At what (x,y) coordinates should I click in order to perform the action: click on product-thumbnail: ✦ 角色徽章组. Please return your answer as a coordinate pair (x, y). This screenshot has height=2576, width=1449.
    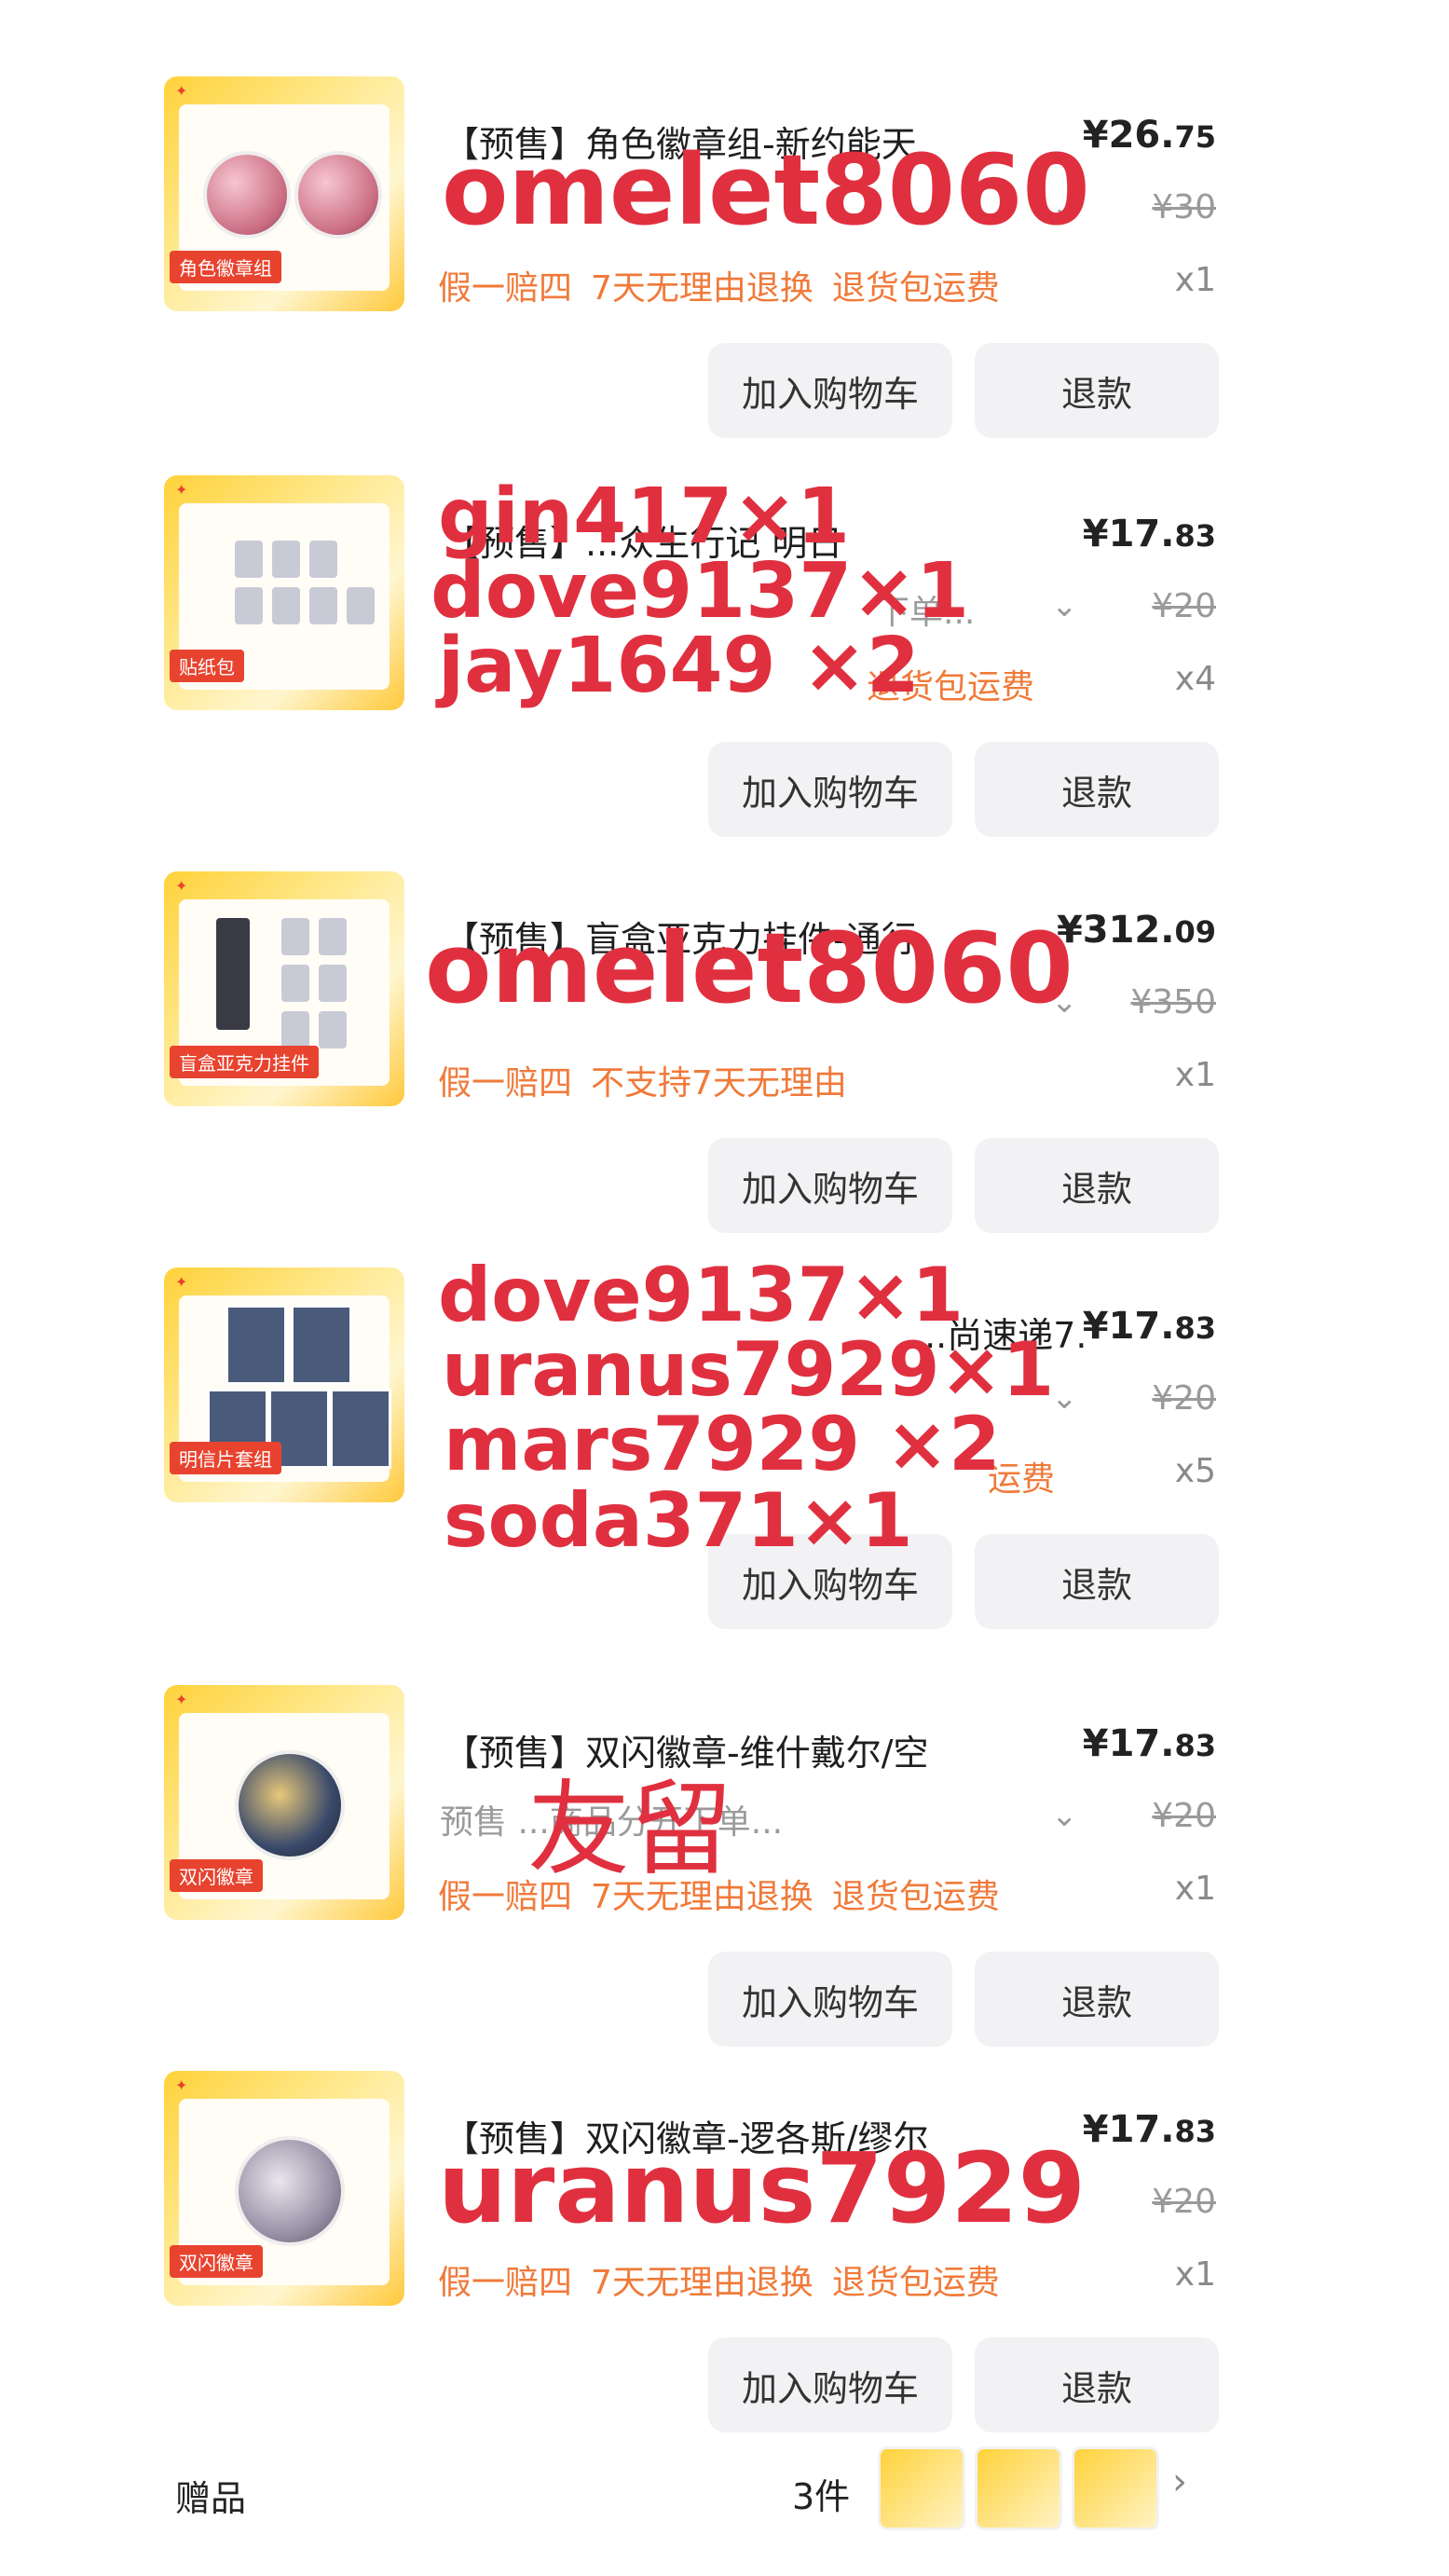
    Looking at the image, I should click on (284, 193).